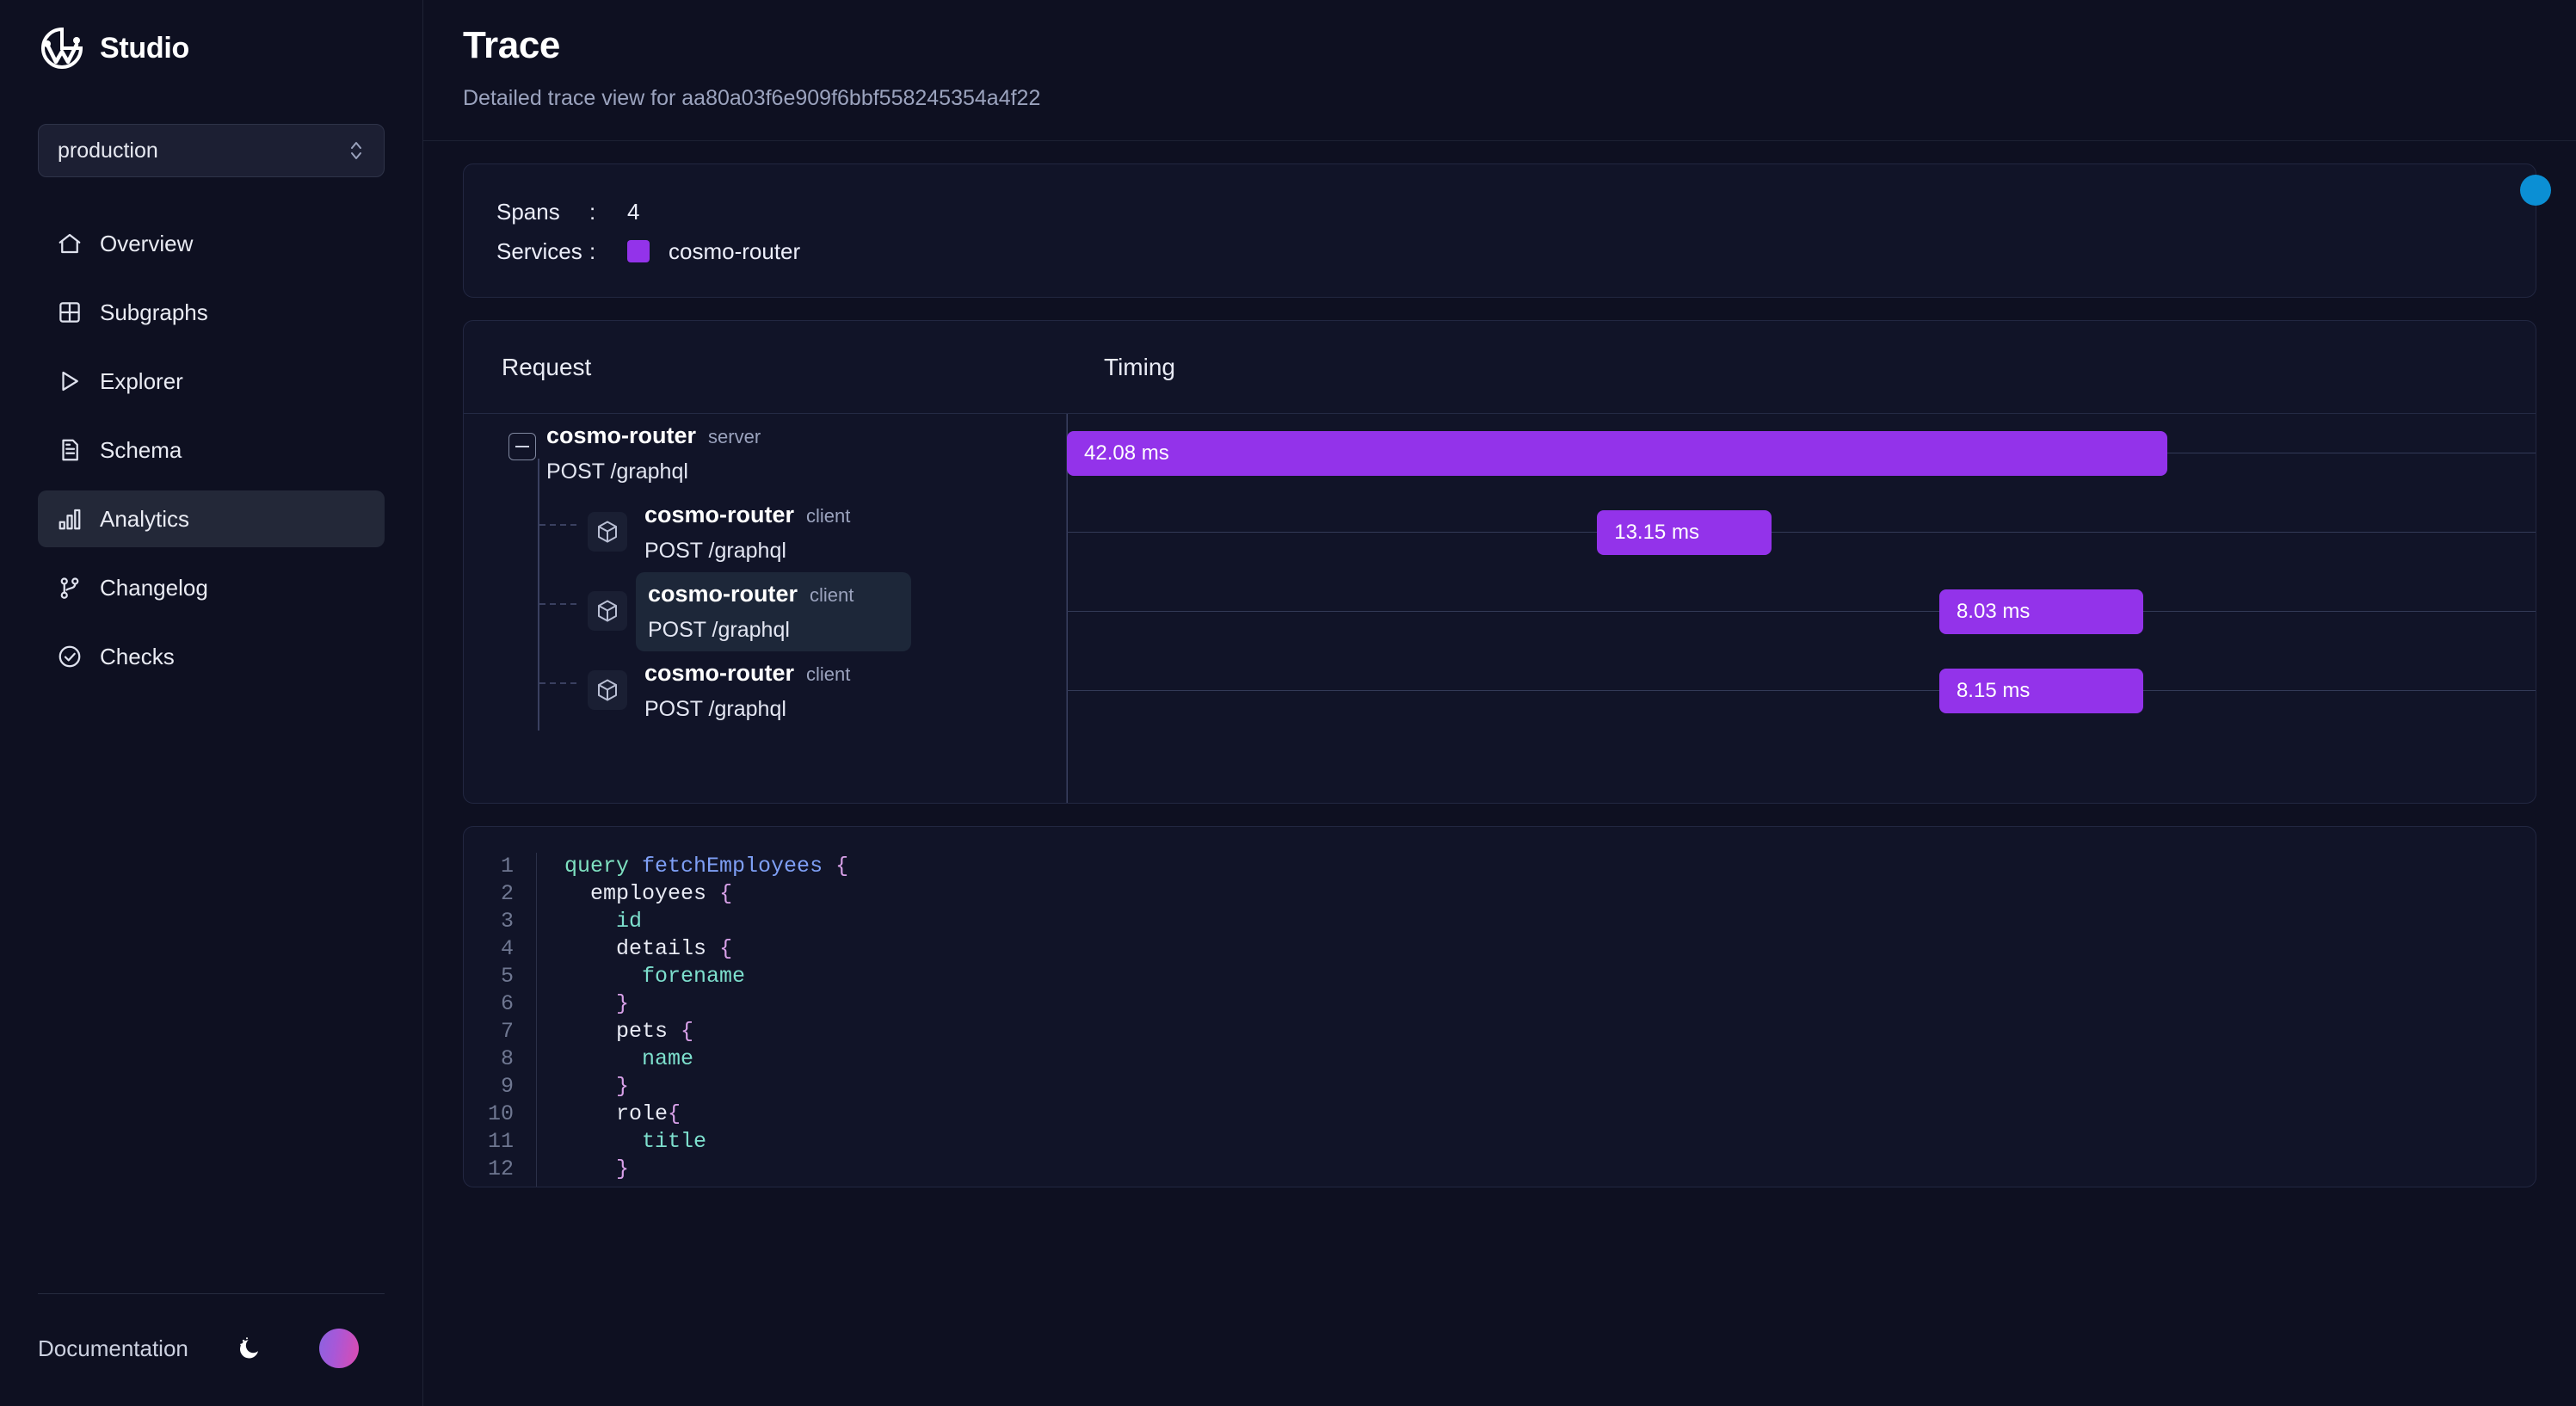 The width and height of the screenshot is (2576, 1406). I want to click on duration-bar: 13.15 ms, so click(1684, 532).